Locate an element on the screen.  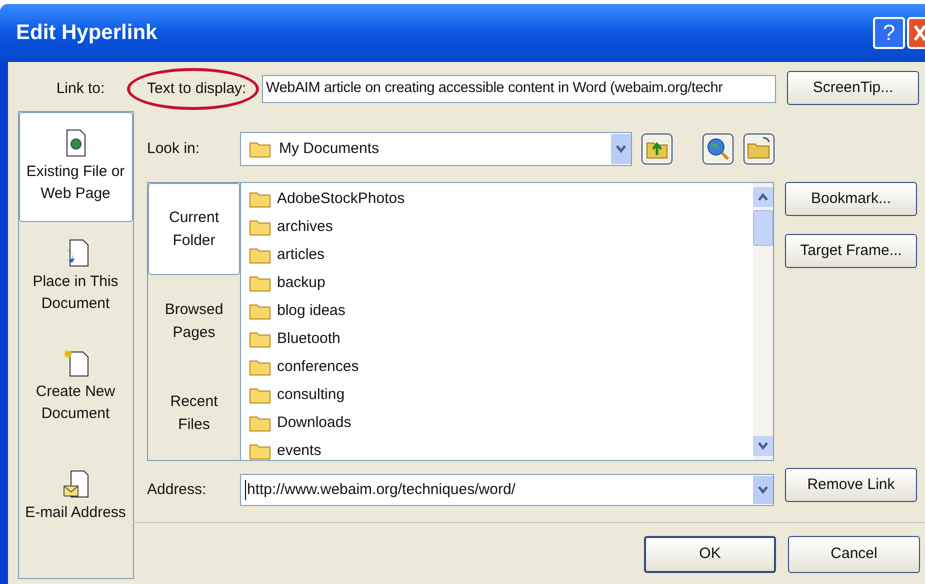
link-type-button: Create New Document is located at coordinates (75, 387).